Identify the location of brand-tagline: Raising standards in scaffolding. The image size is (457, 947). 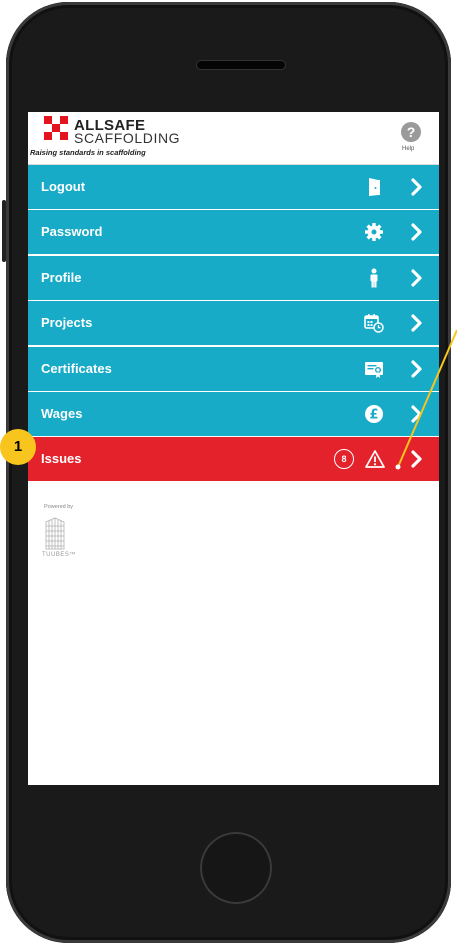
(88, 152).